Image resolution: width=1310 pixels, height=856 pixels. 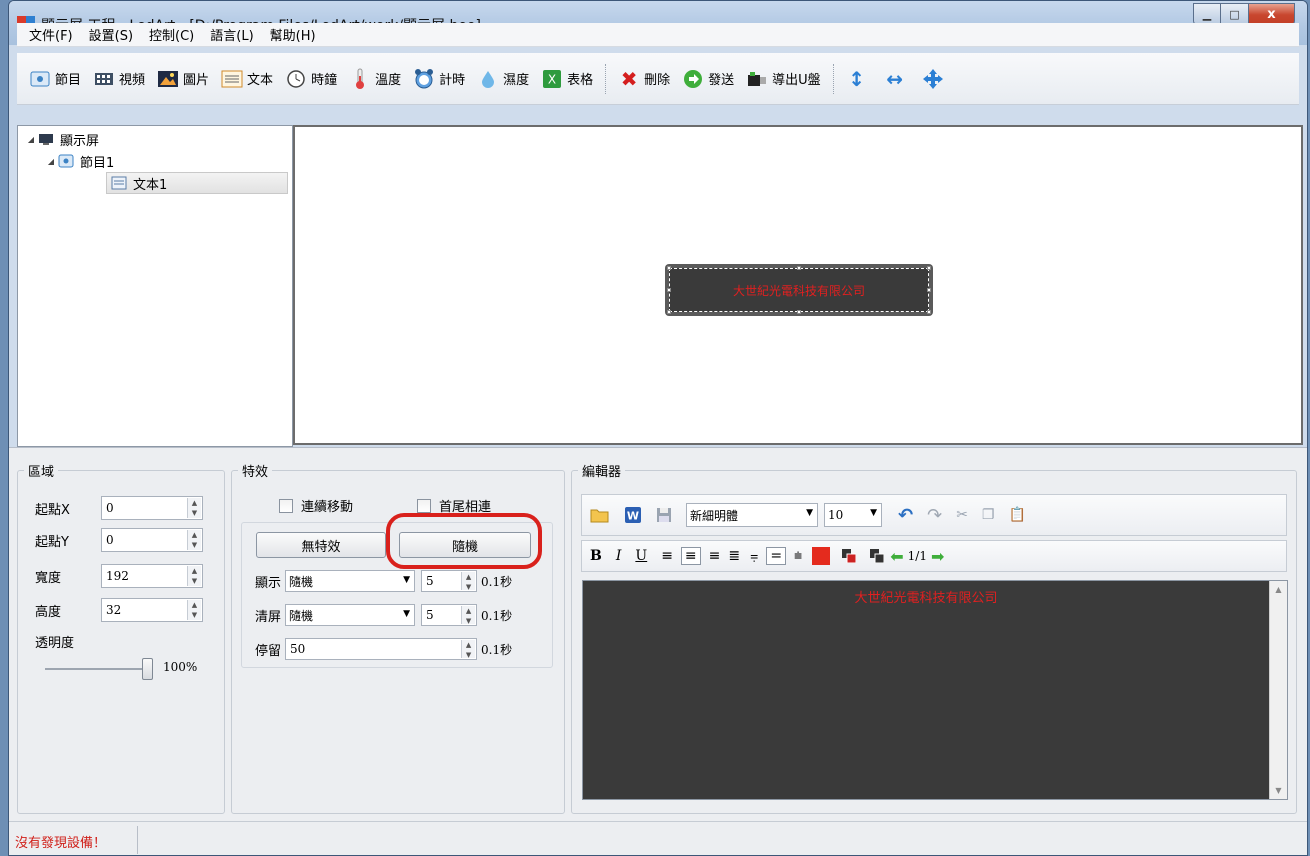 What do you see at coordinates (596, 556) in the screenshot?
I see `bold-button: B` at bounding box center [596, 556].